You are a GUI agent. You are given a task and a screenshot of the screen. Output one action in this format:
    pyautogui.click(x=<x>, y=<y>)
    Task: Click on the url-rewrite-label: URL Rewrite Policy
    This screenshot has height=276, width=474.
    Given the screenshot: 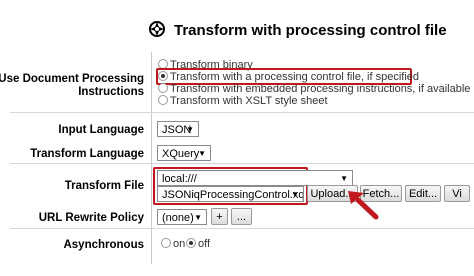 What is the action you would take?
    pyautogui.click(x=91, y=218)
    